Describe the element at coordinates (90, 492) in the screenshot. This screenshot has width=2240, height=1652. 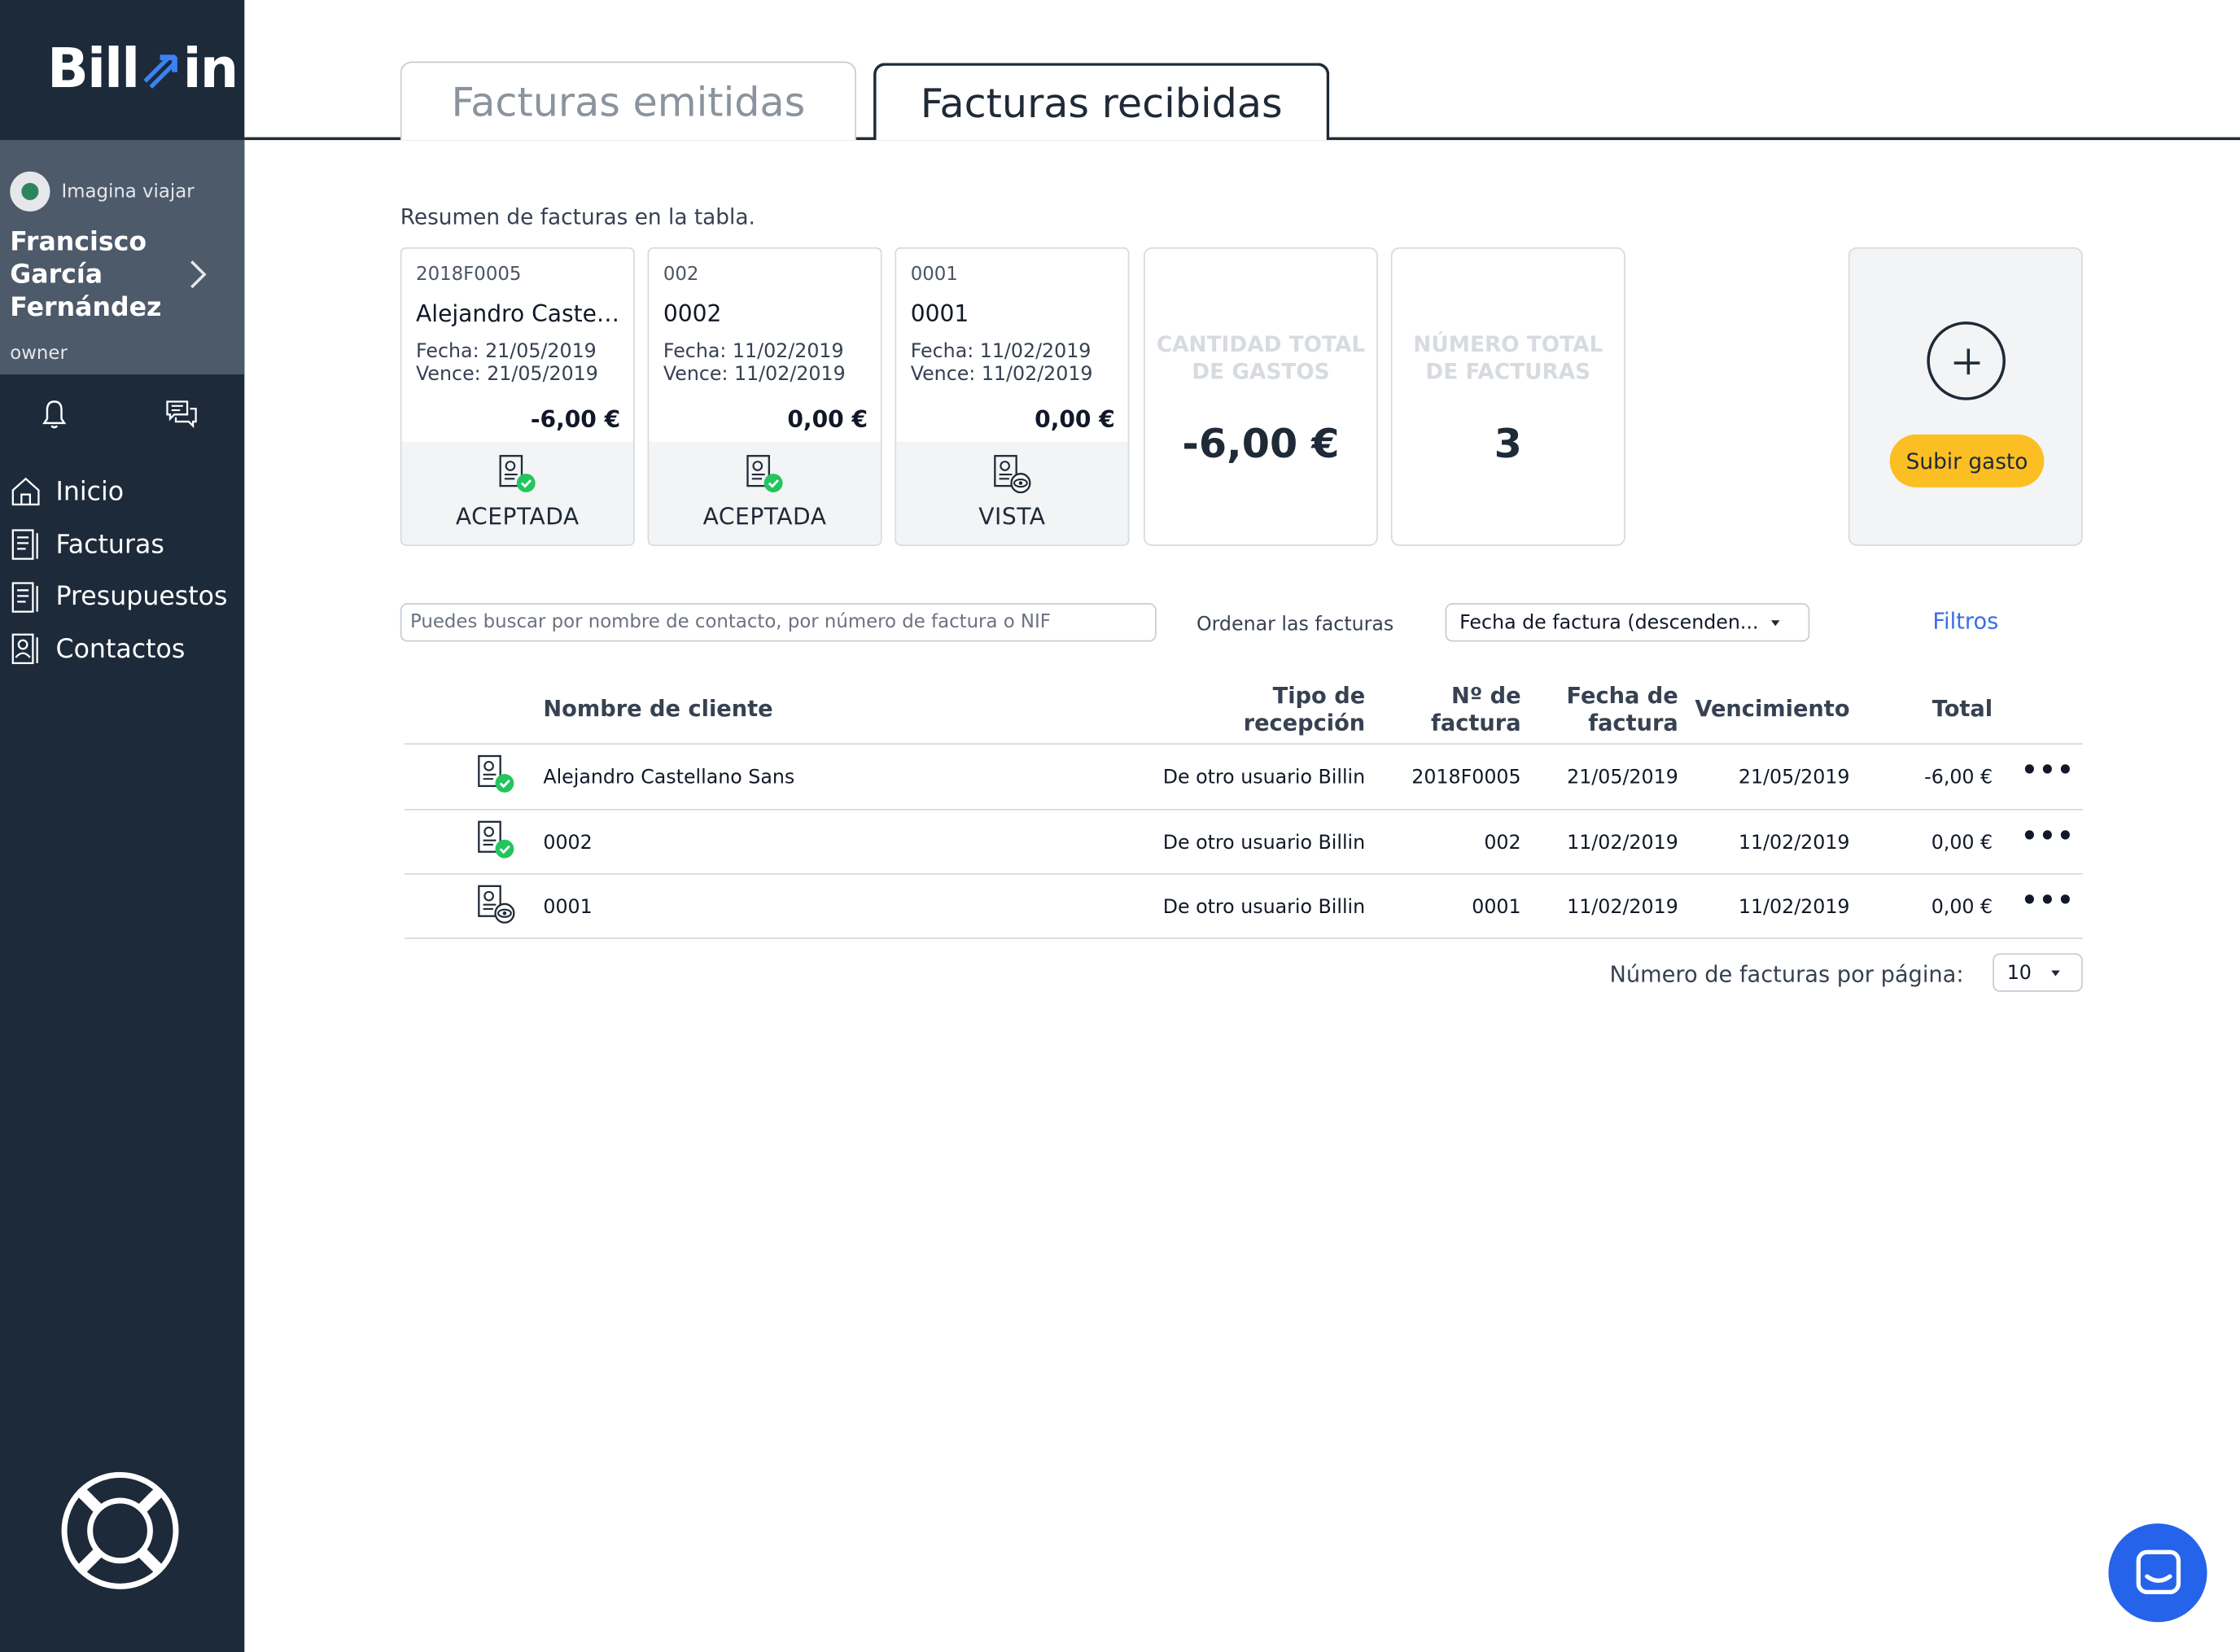
I see `nav-label: Inicio` at that location.